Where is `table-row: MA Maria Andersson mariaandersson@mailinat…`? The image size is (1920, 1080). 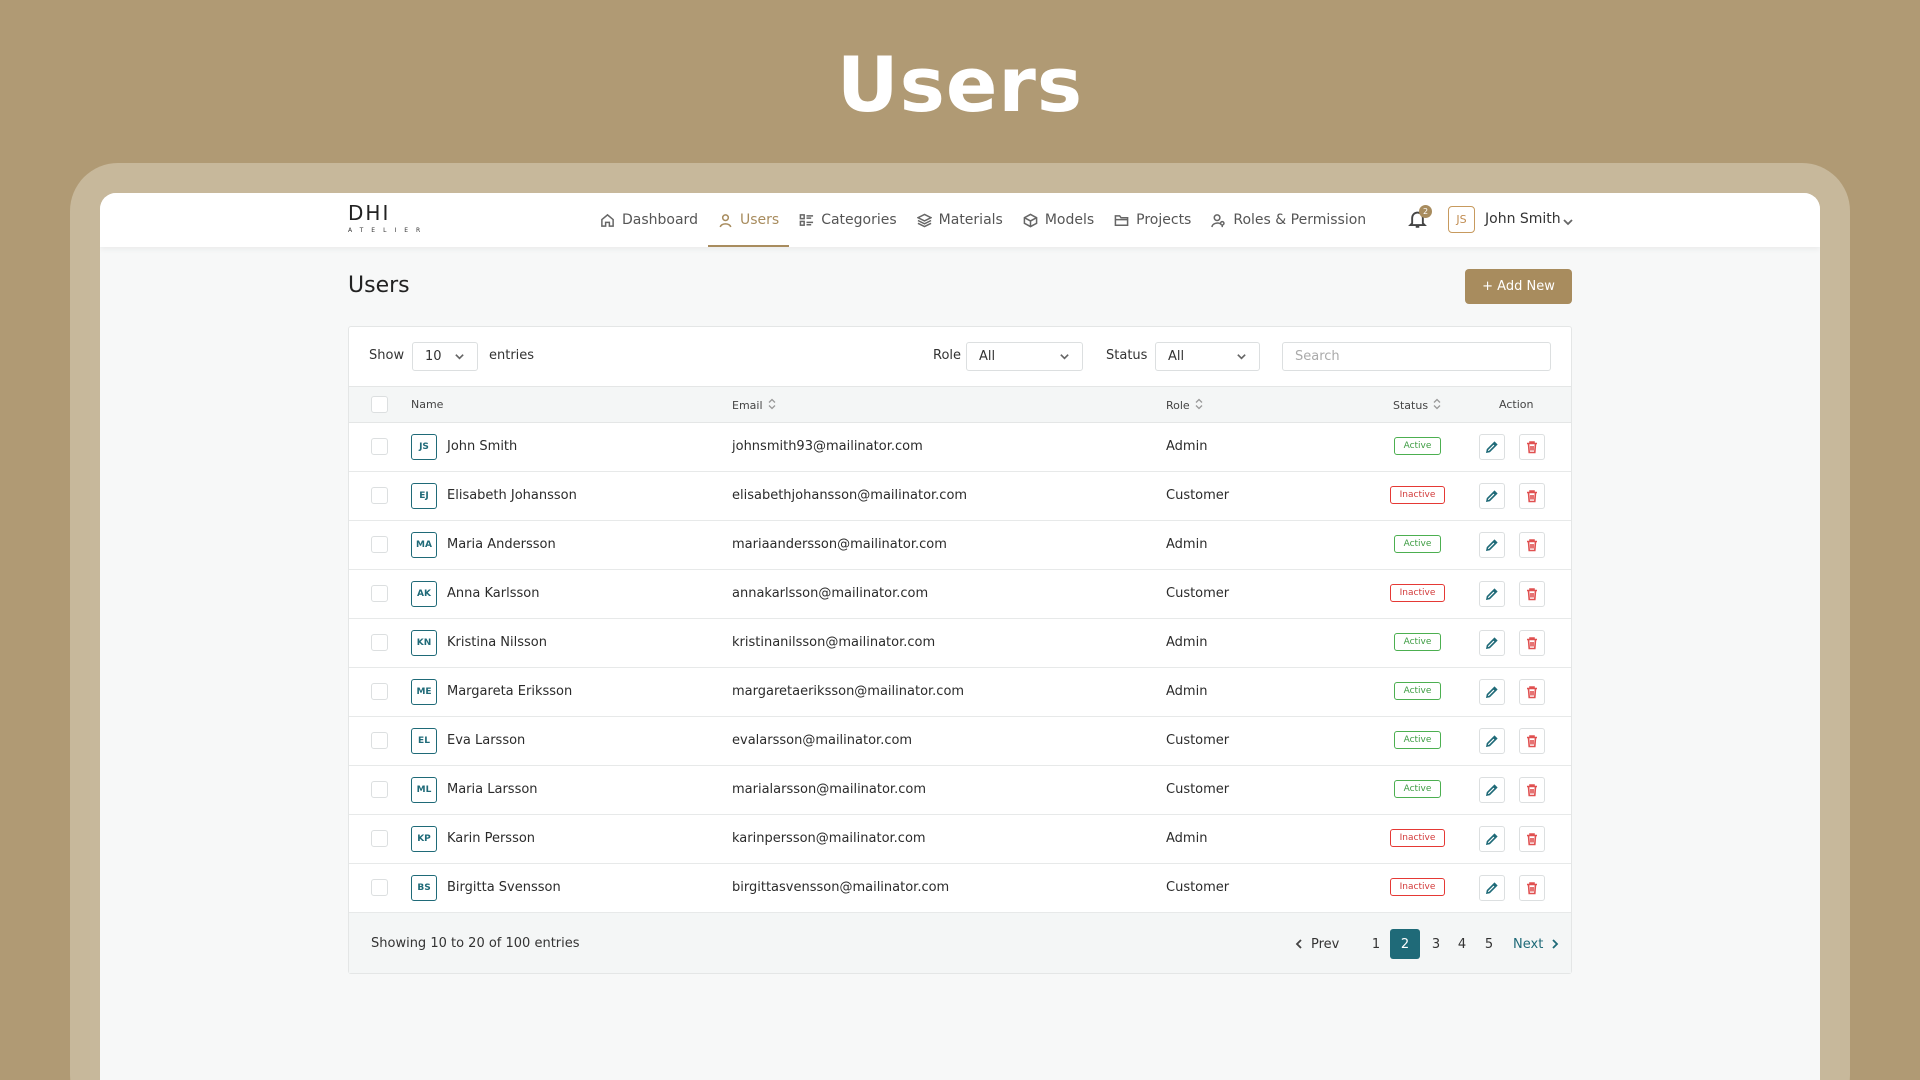
table-row: MA Maria Andersson mariaandersson@mailinat… is located at coordinates (960, 545).